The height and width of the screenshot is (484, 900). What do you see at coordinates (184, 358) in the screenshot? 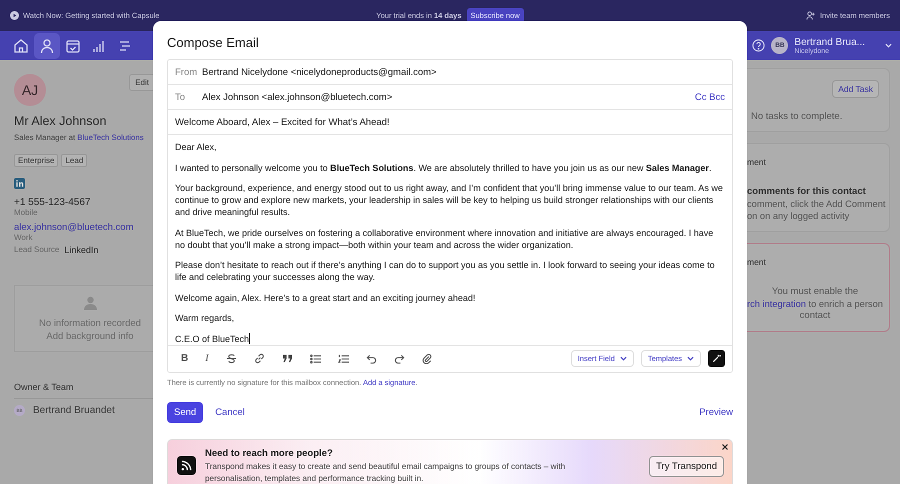
I see `bold-button: B` at bounding box center [184, 358].